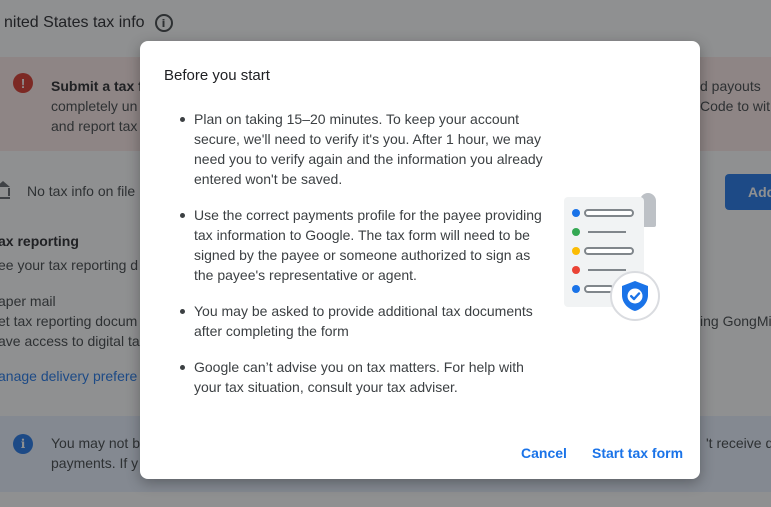 This screenshot has height=507, width=771. What do you see at coordinates (612, 256) in the screenshot?
I see `document-checklist-illustration` at bounding box center [612, 256].